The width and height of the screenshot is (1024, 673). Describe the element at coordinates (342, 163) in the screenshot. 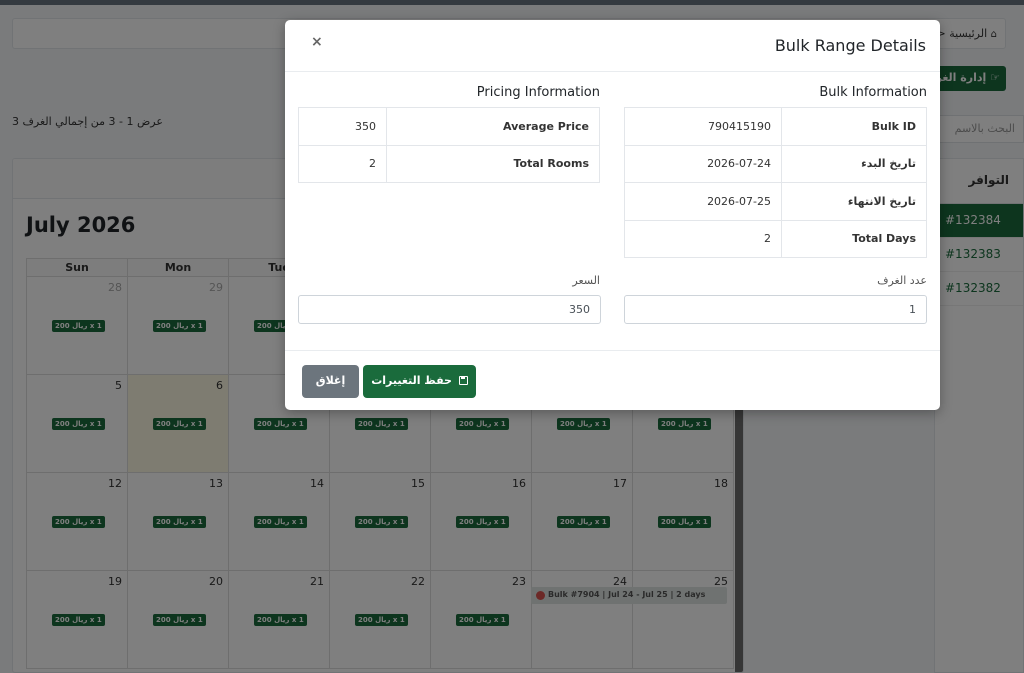

I see `total-rooms-value: 2` at that location.